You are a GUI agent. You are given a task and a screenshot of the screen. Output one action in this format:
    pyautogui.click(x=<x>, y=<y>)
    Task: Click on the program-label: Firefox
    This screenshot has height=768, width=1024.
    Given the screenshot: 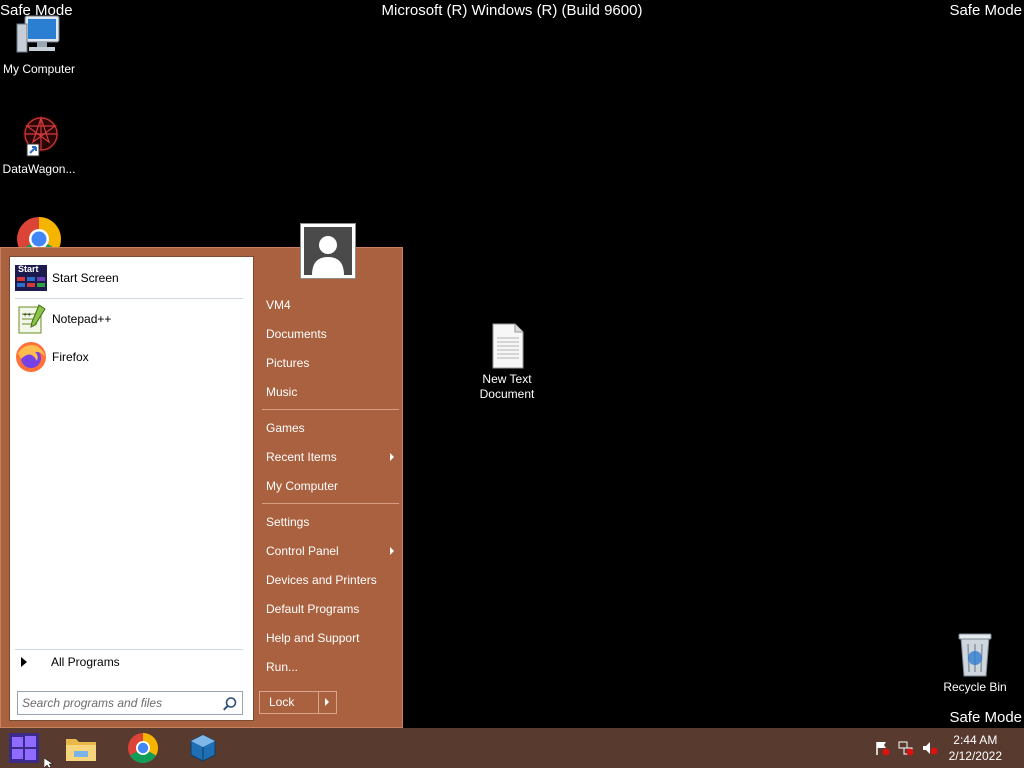 What is the action you would take?
    pyautogui.click(x=70, y=357)
    